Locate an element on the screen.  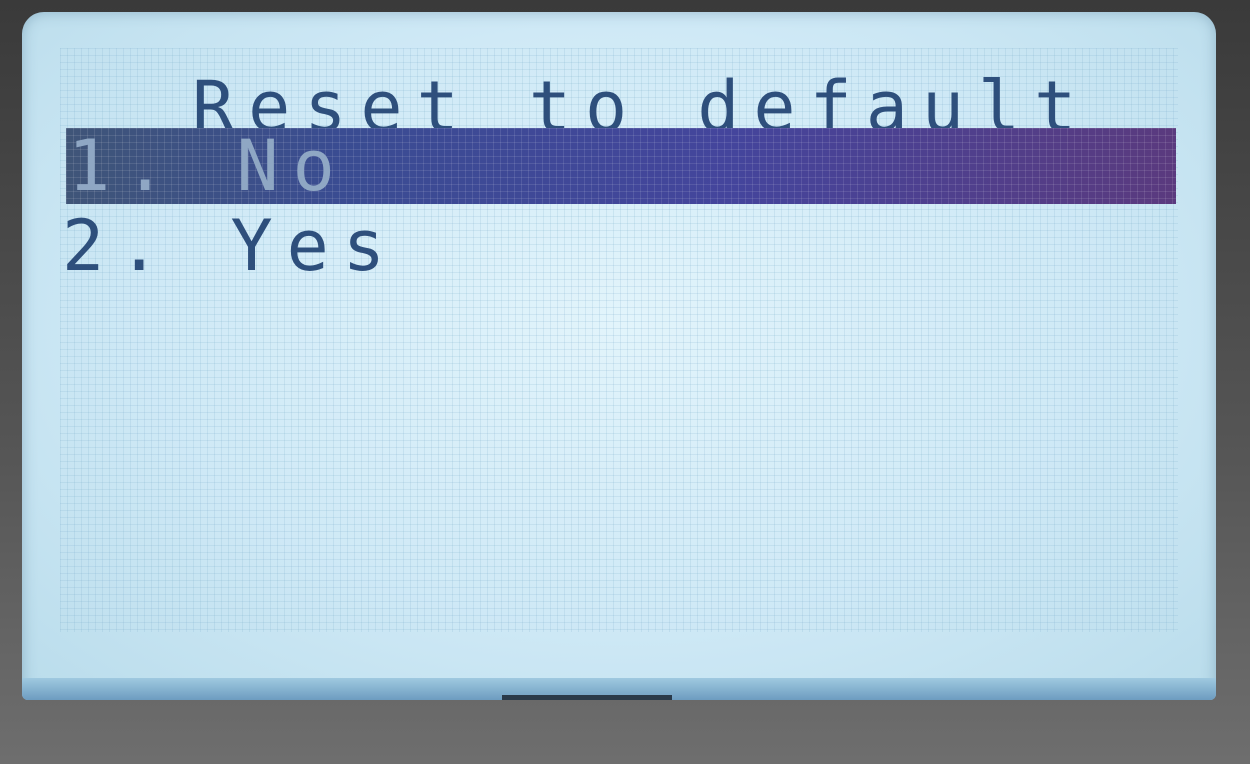
menu-item-yes: 2. Yes is located at coordinates (619, 247).